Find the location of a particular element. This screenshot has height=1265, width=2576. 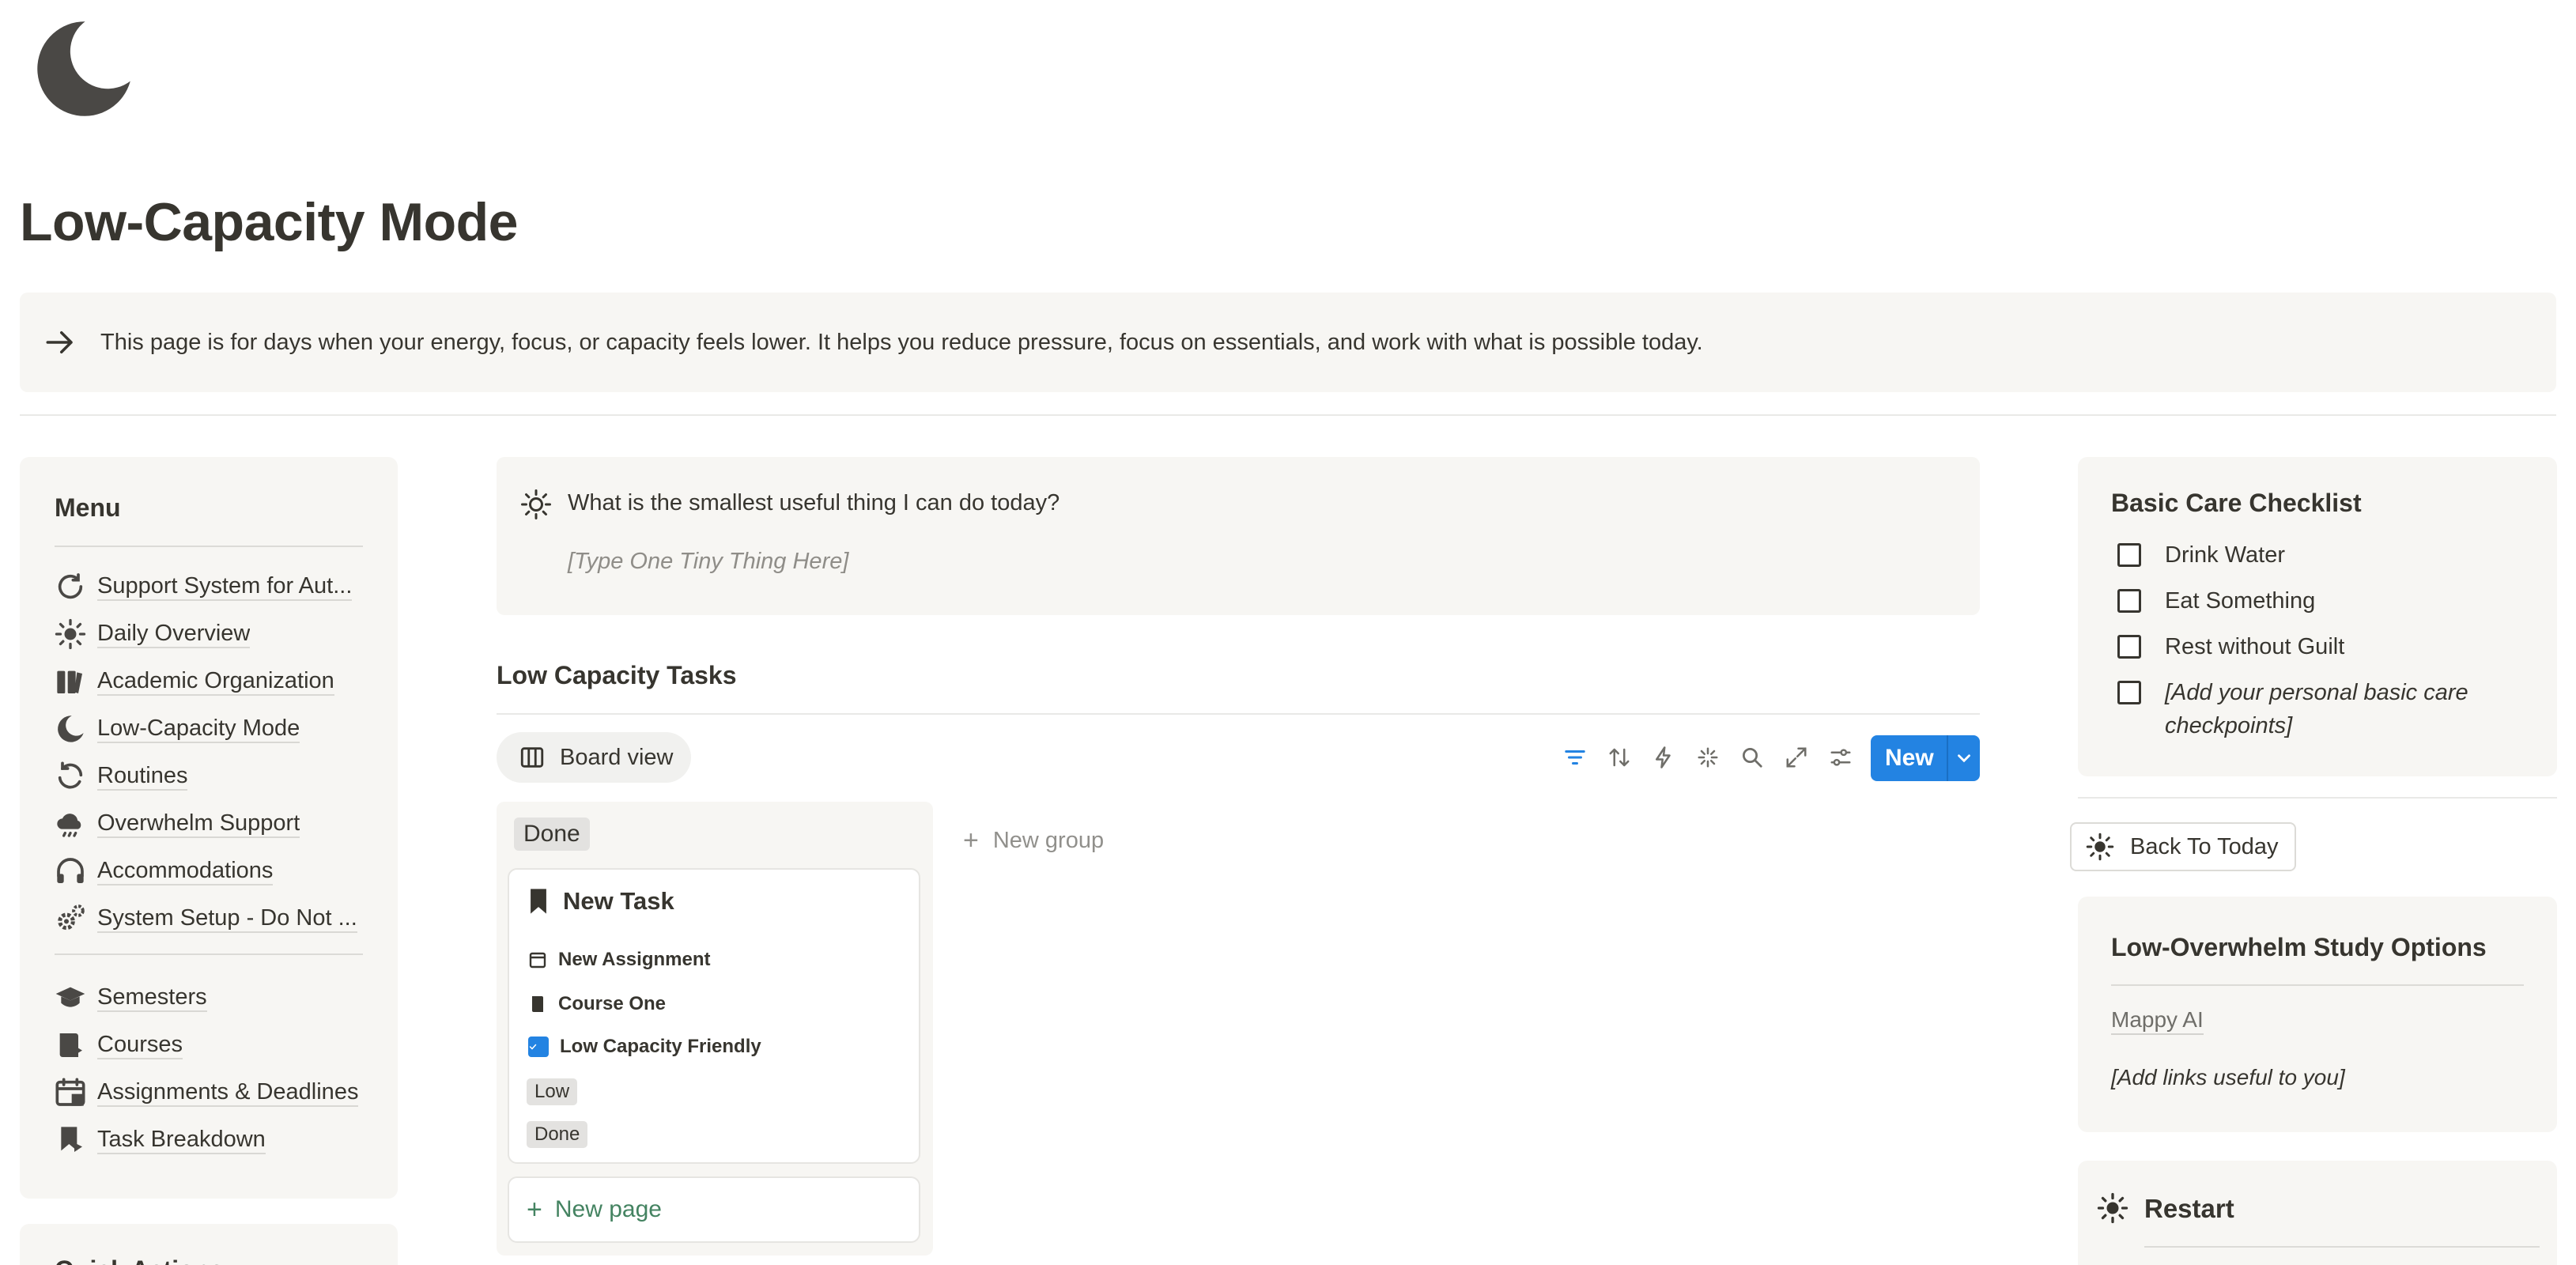

menu-title: Menu is located at coordinates (88, 507).